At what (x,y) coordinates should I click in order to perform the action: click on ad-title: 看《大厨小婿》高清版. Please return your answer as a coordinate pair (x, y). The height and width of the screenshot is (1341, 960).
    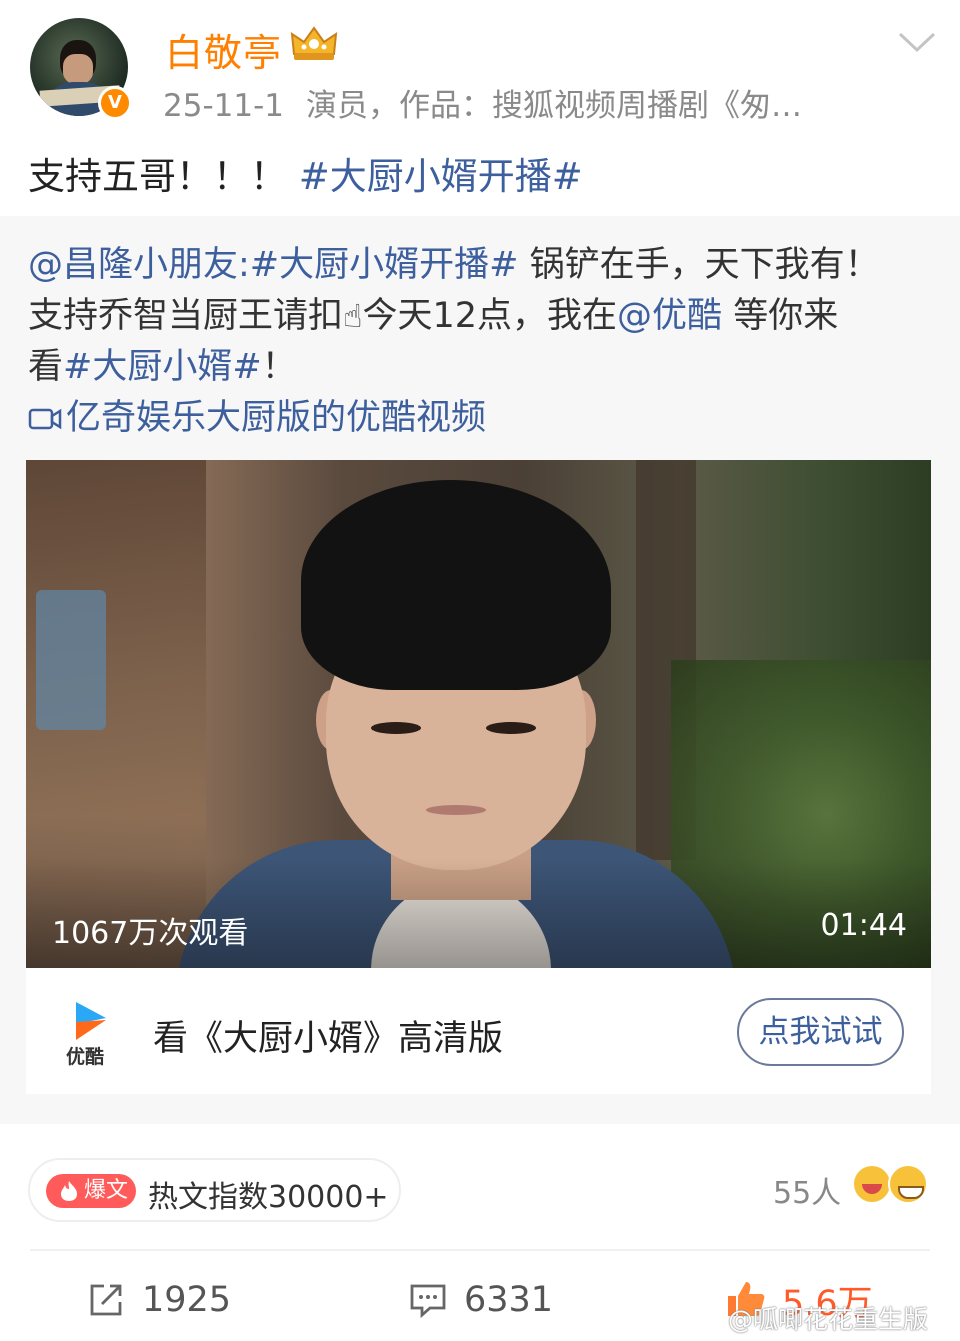
    Looking at the image, I should click on (328, 1039).